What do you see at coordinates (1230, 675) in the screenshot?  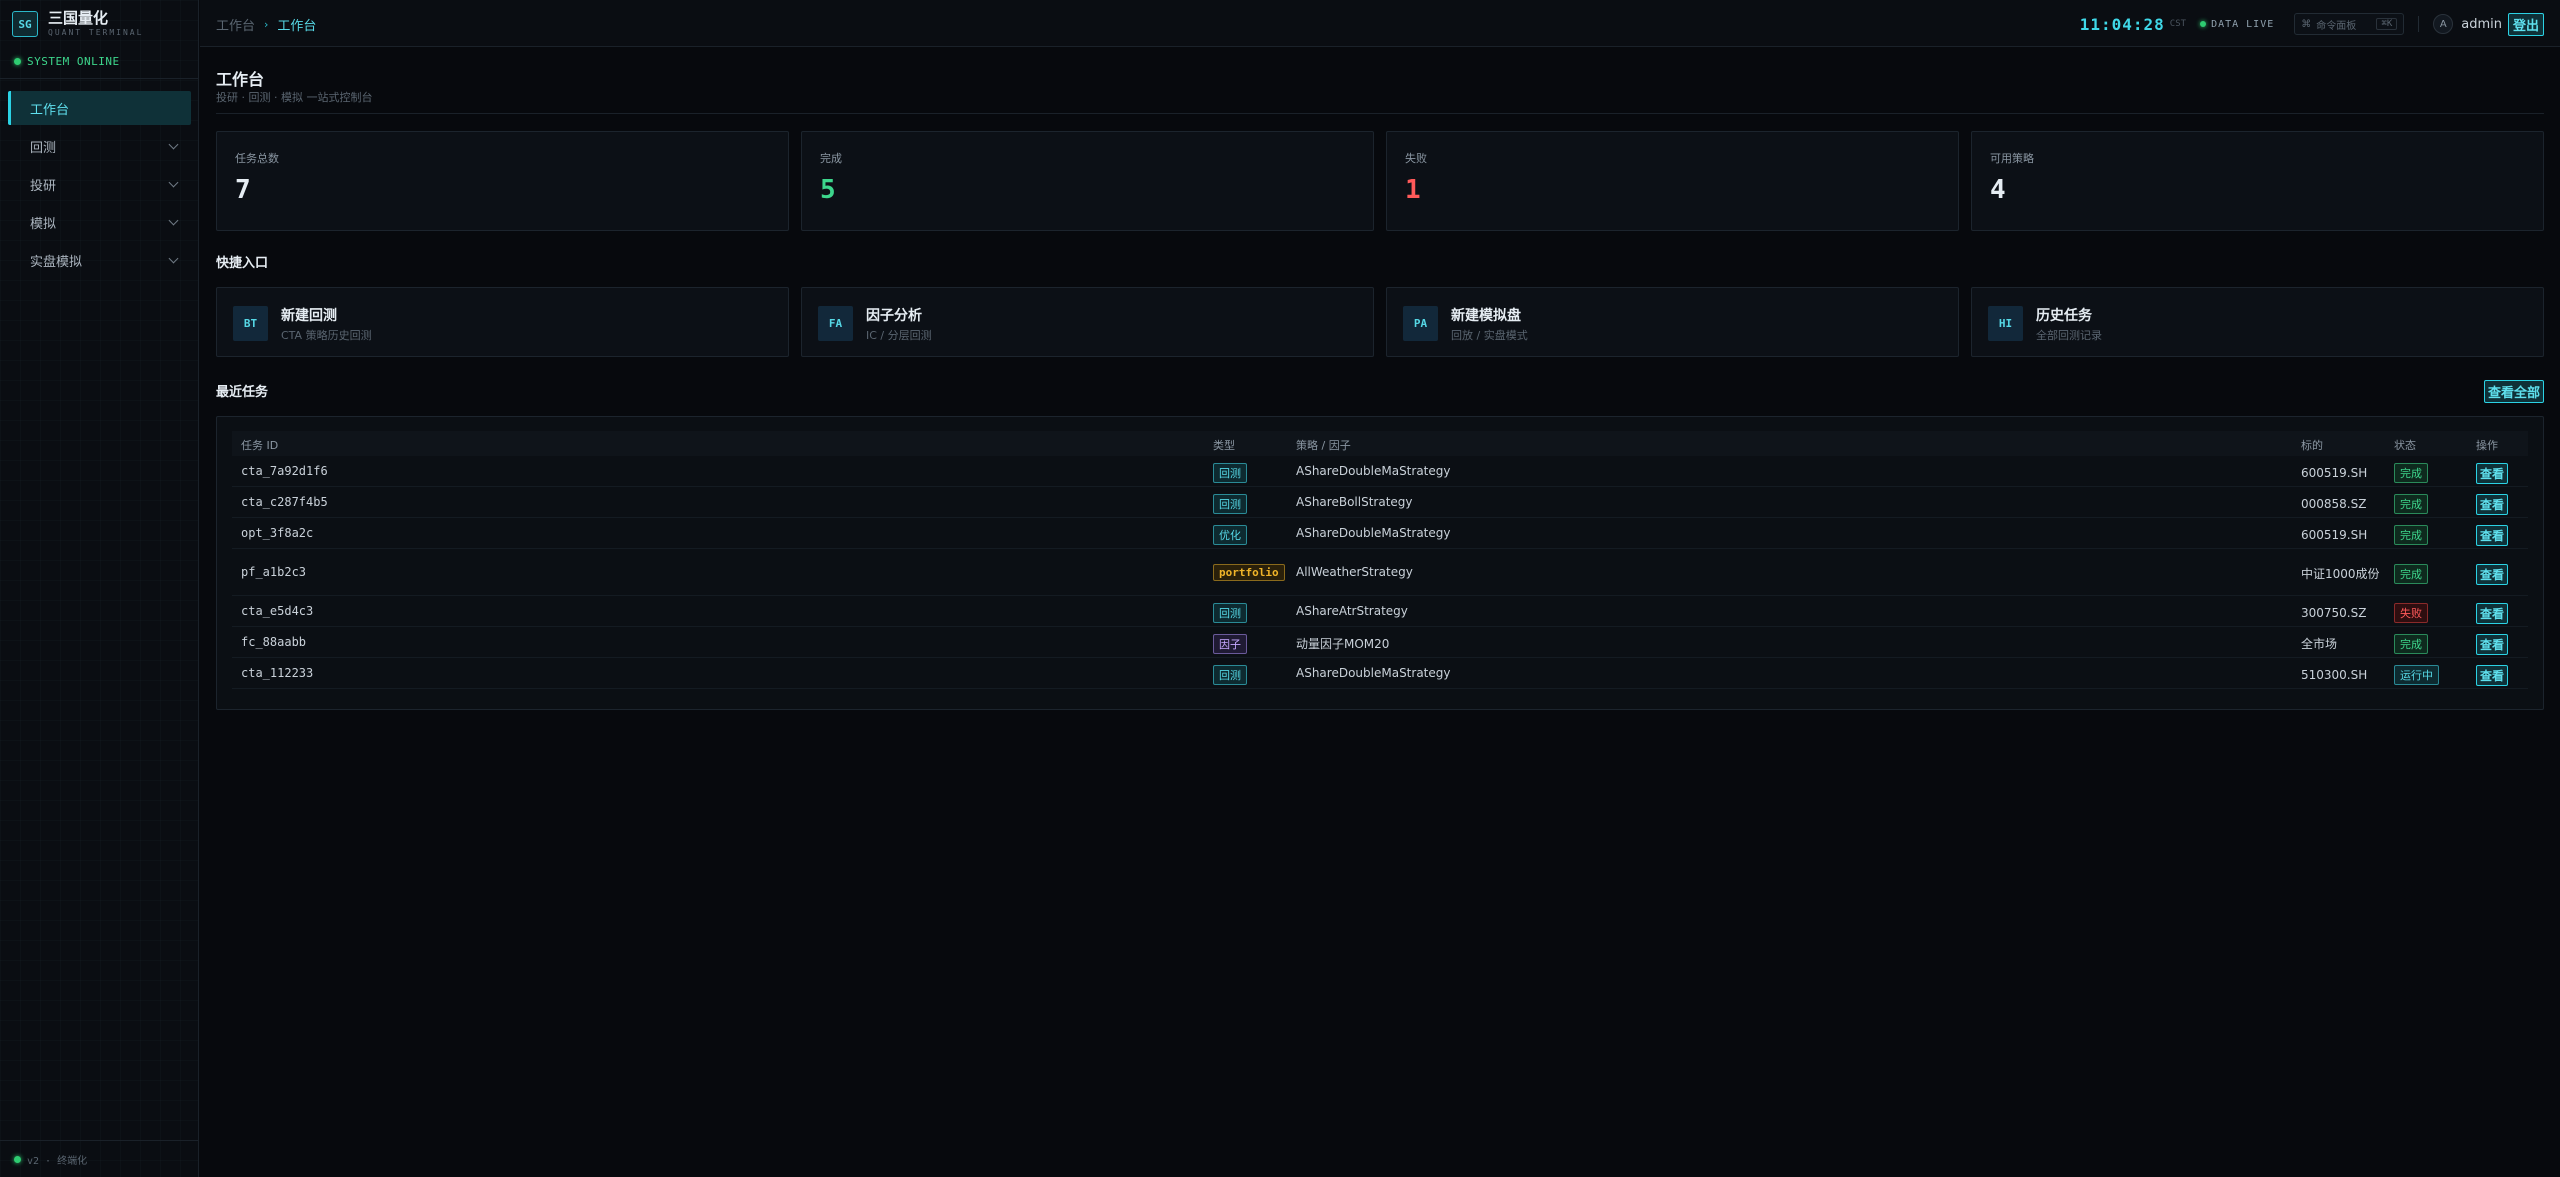 I see `task-type-badge: 回测` at bounding box center [1230, 675].